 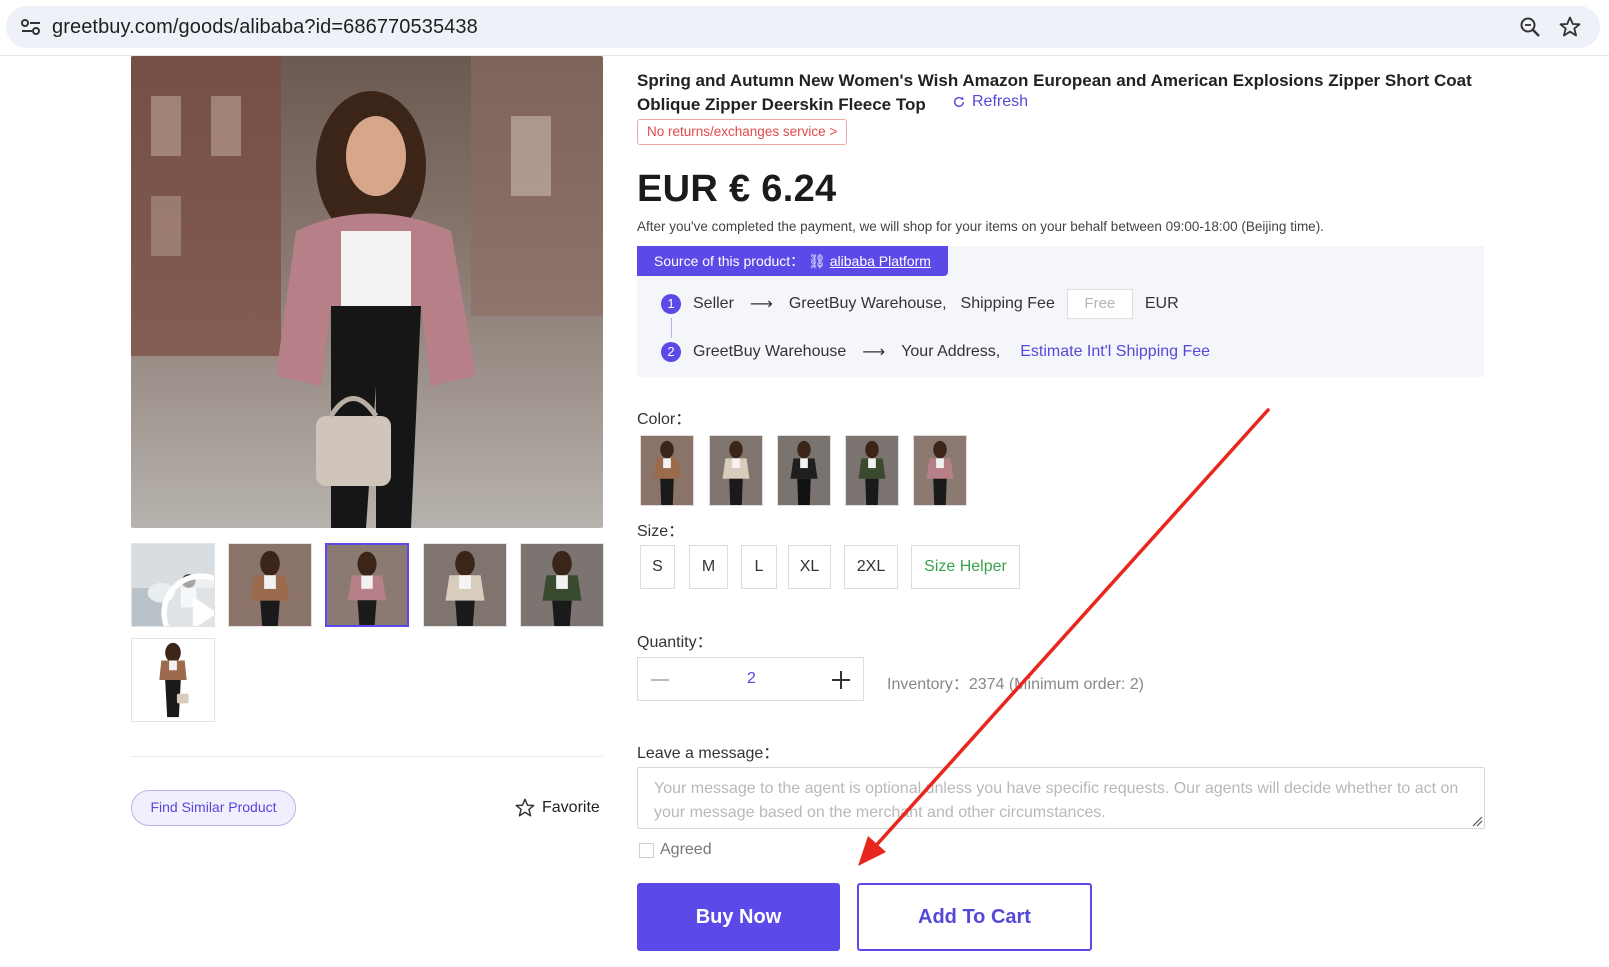 I want to click on thumbnail-brown-jacket, so click(x=270, y=585).